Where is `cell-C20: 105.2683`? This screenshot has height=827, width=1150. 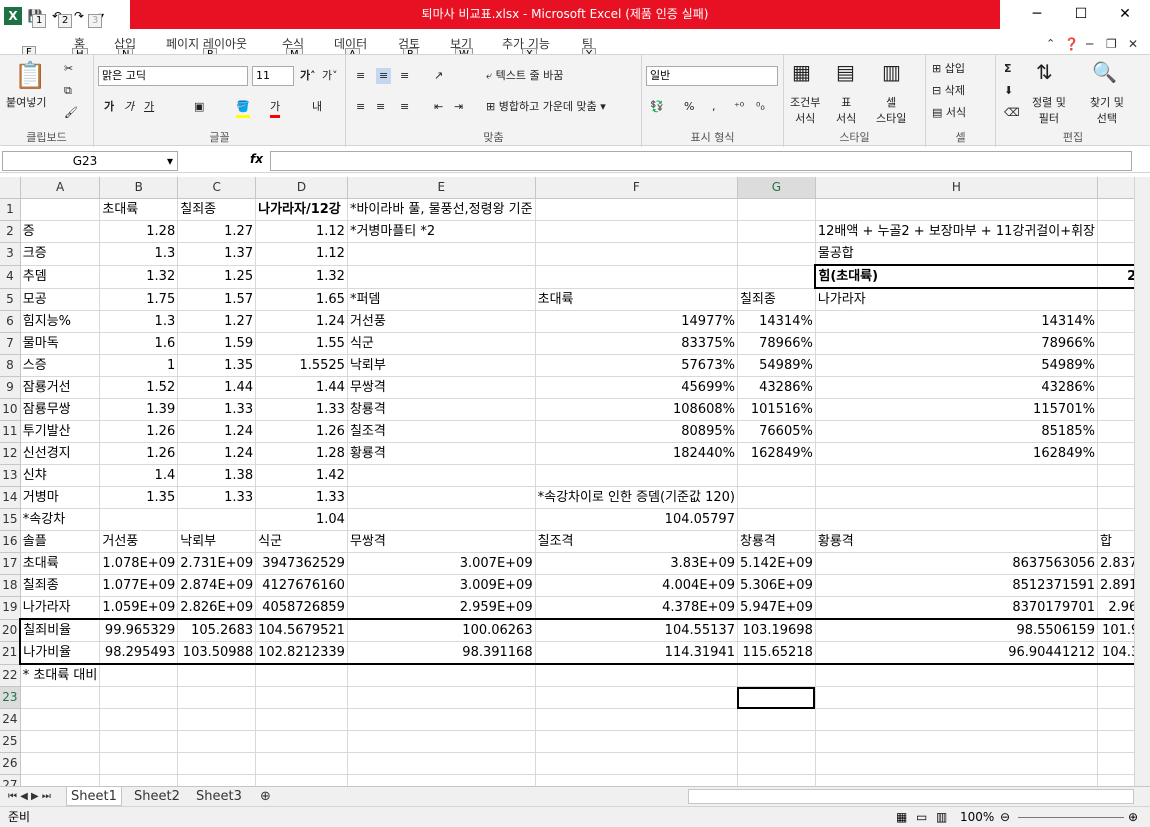
cell-C20: 105.2683 is located at coordinates (217, 630).